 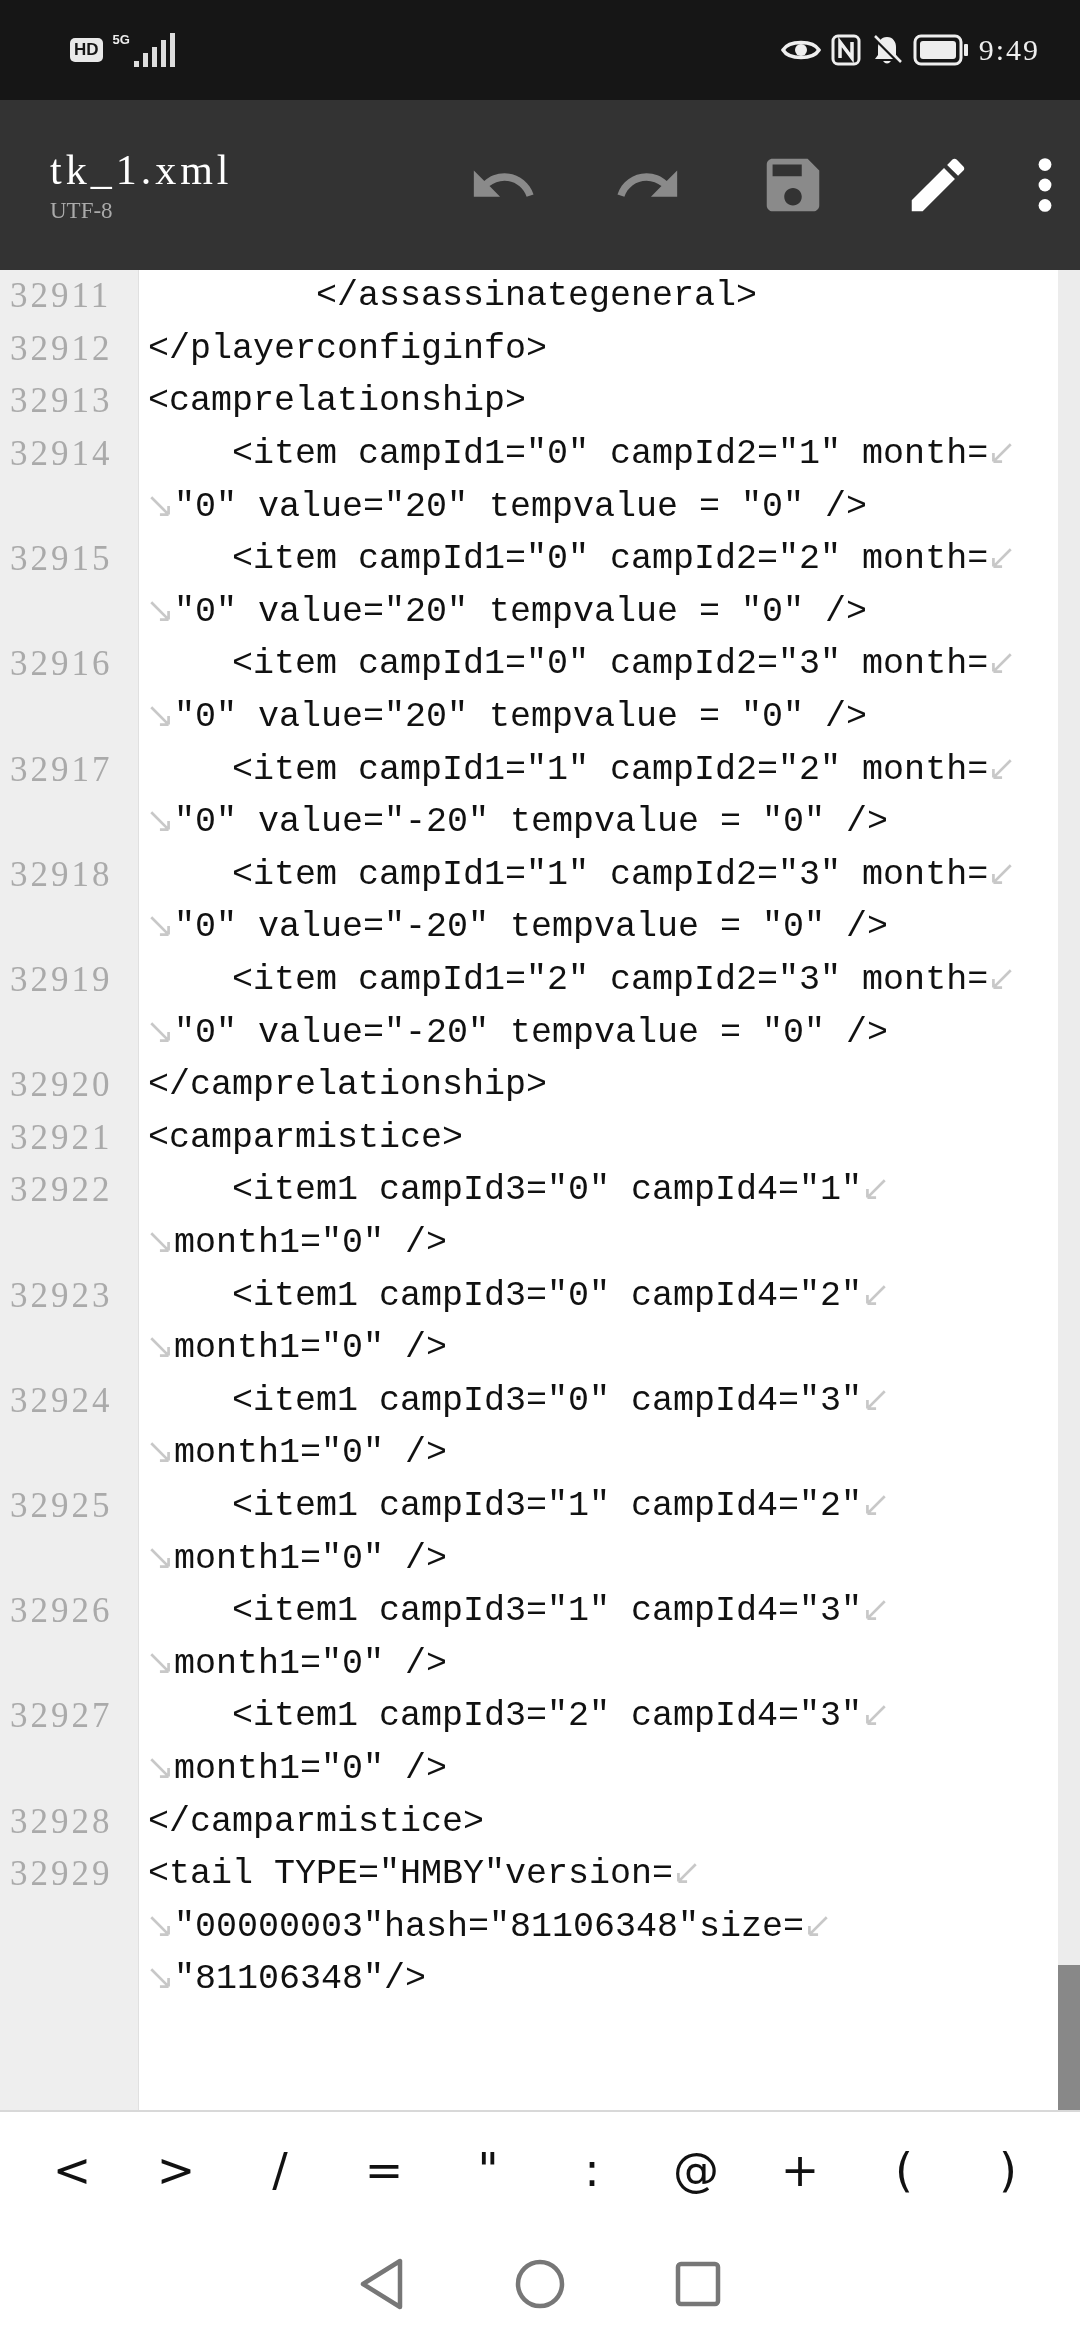 What do you see at coordinates (72, 2170) in the screenshot?
I see `symbol-key: <` at bounding box center [72, 2170].